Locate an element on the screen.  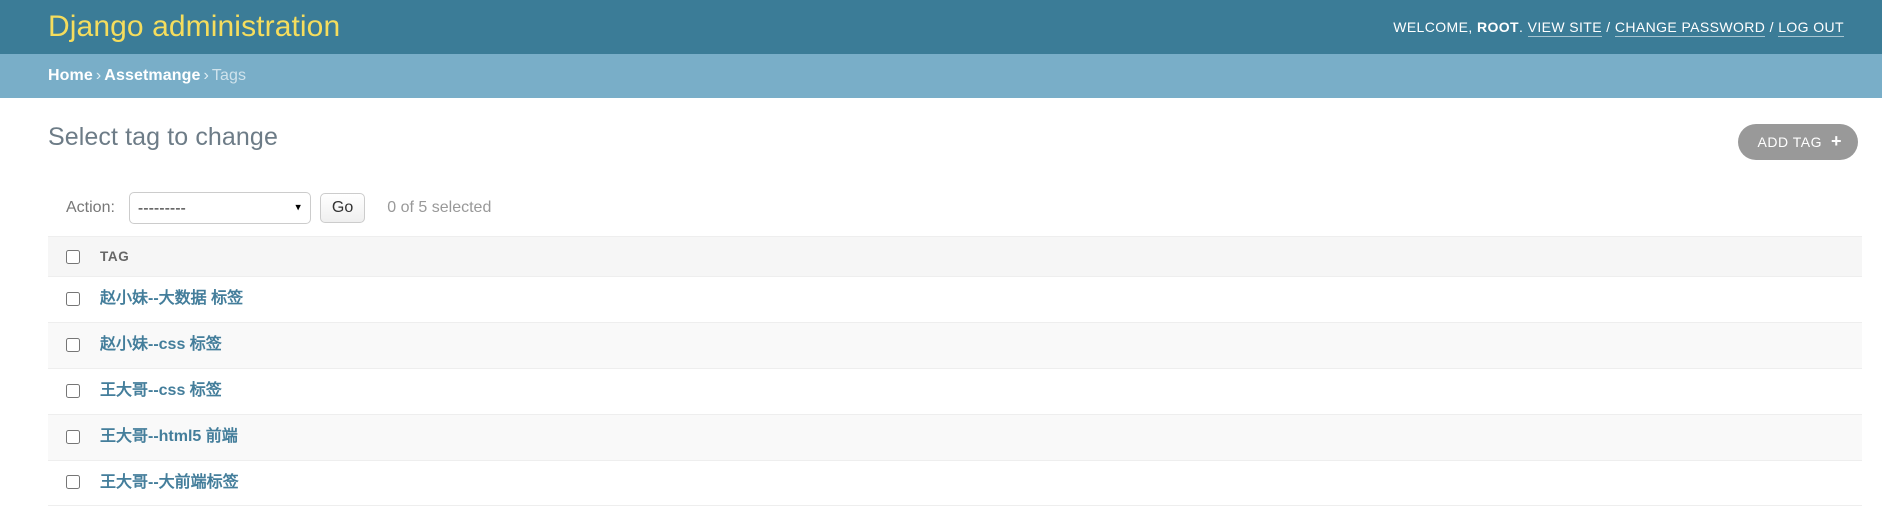
action-select: --------- is located at coordinates (219, 208).